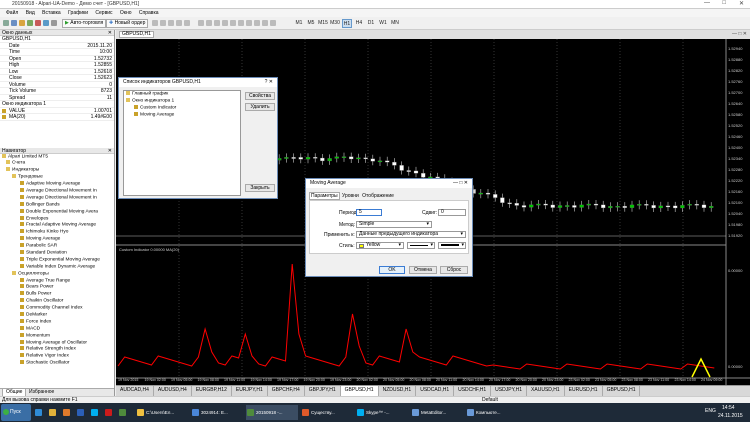 This screenshot has width=750, height=422. I want to click on cancel-button: Отмена, so click(423, 270).